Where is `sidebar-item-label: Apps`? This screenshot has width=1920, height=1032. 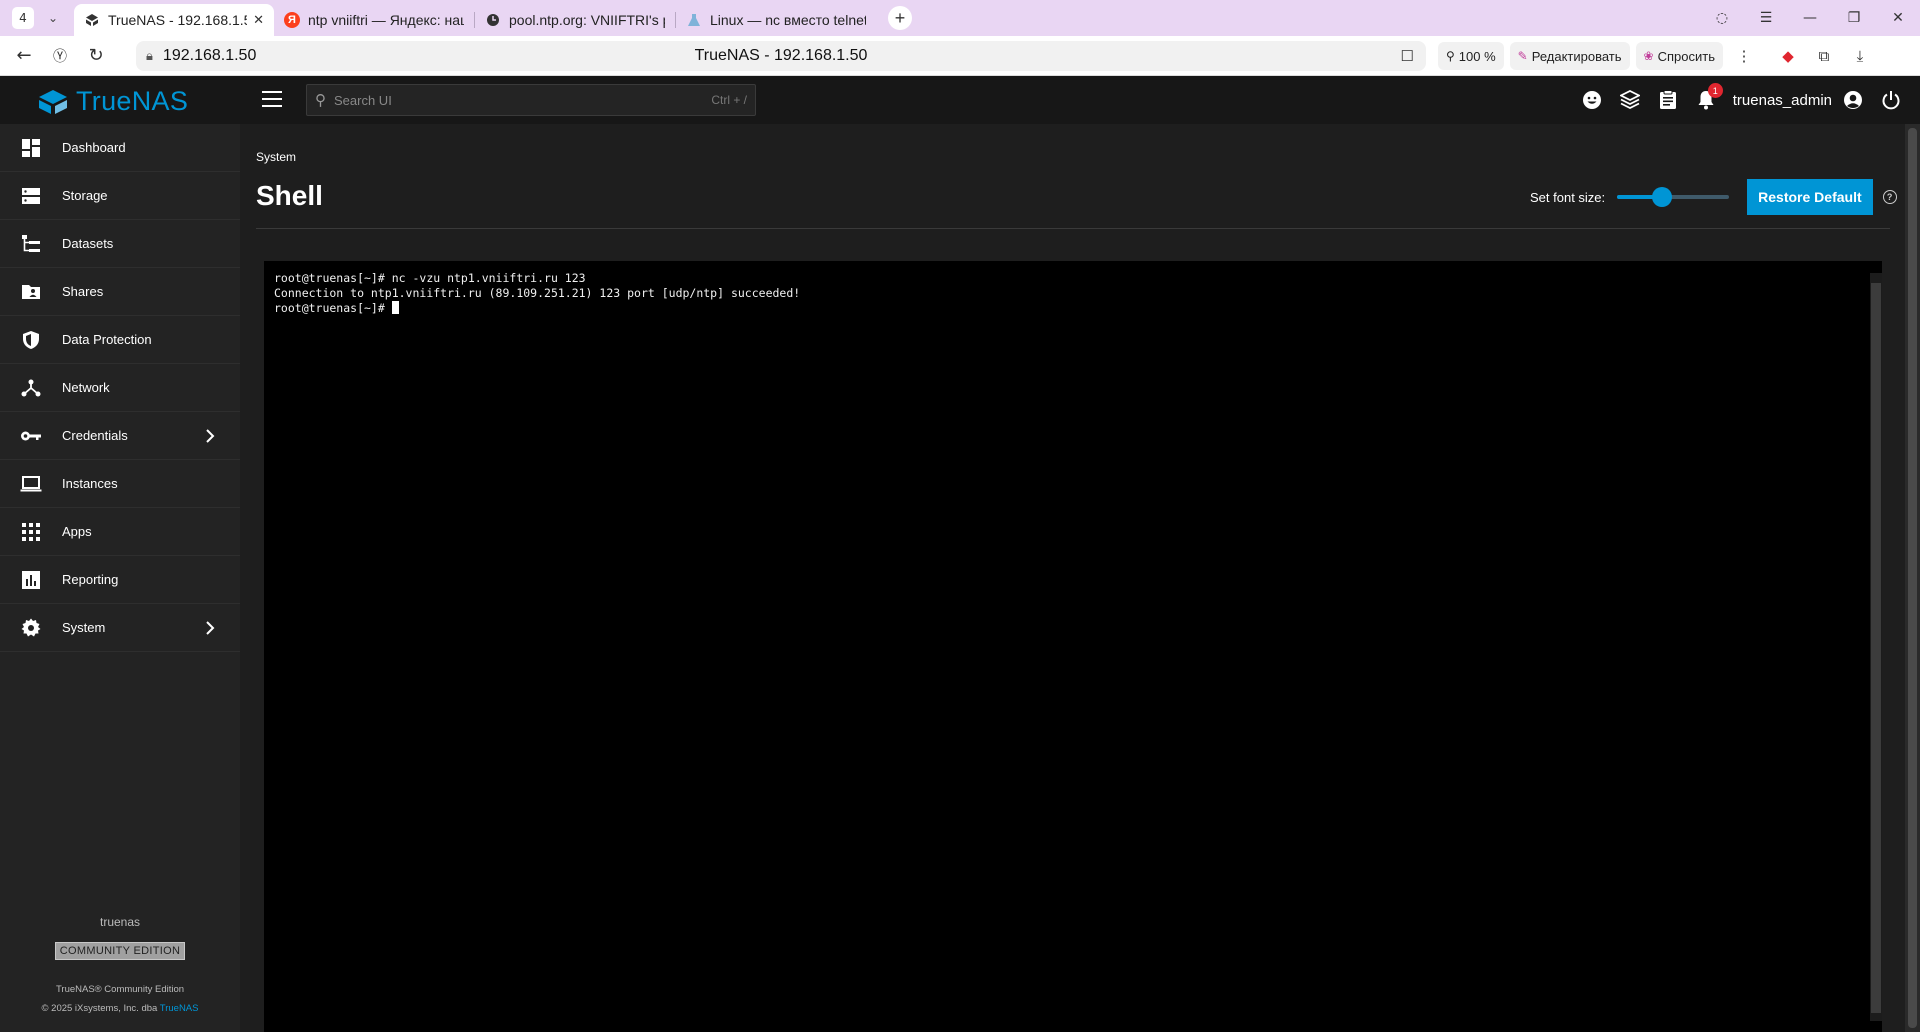
sidebar-item-label: Apps is located at coordinates (77, 531).